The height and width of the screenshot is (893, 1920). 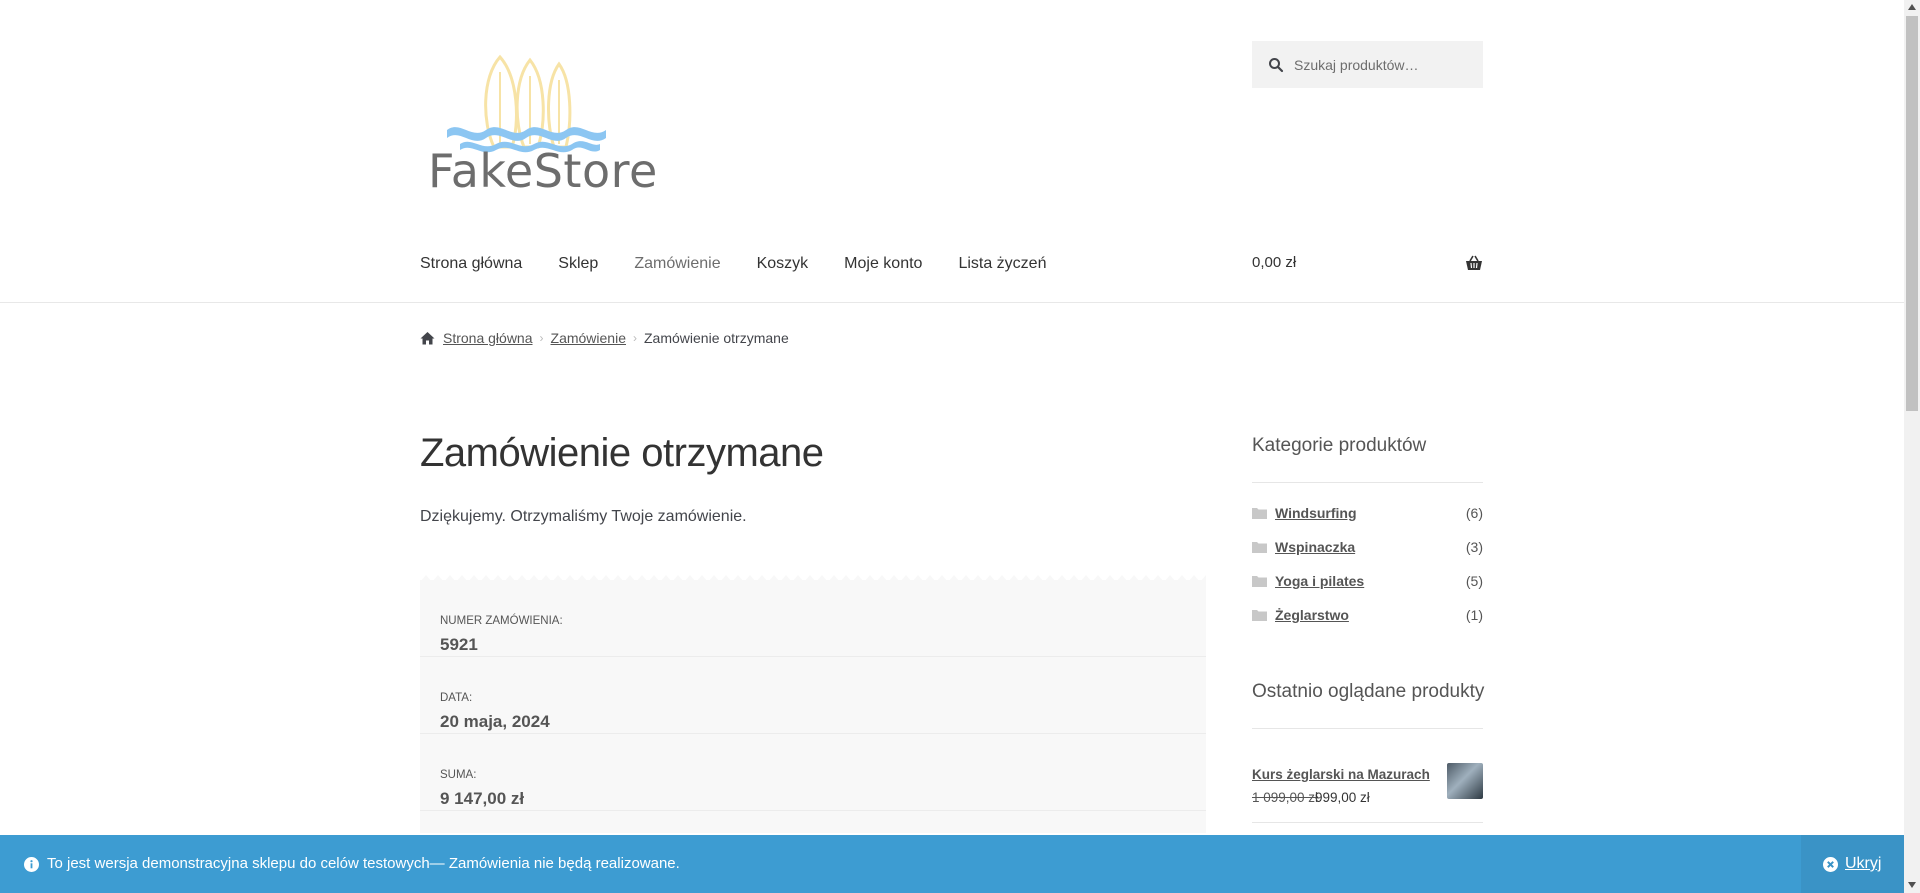 What do you see at coordinates (1912, 446) in the screenshot?
I see `page-scrollbar` at bounding box center [1912, 446].